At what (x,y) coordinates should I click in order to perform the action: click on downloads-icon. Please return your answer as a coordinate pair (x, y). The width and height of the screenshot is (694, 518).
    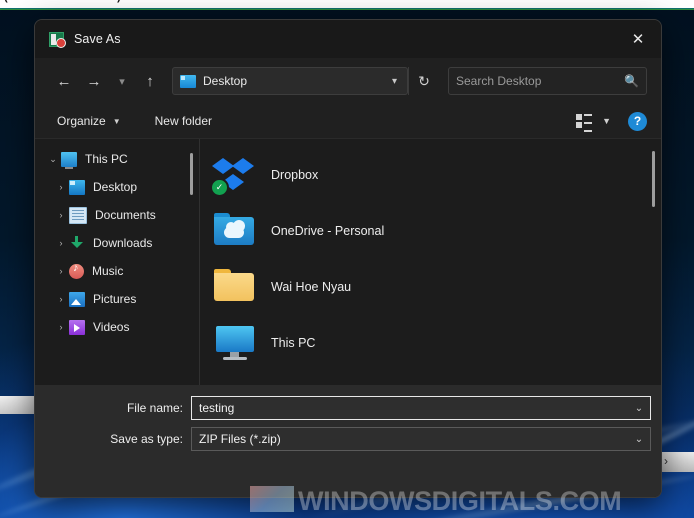
    Looking at the image, I should click on (77, 243).